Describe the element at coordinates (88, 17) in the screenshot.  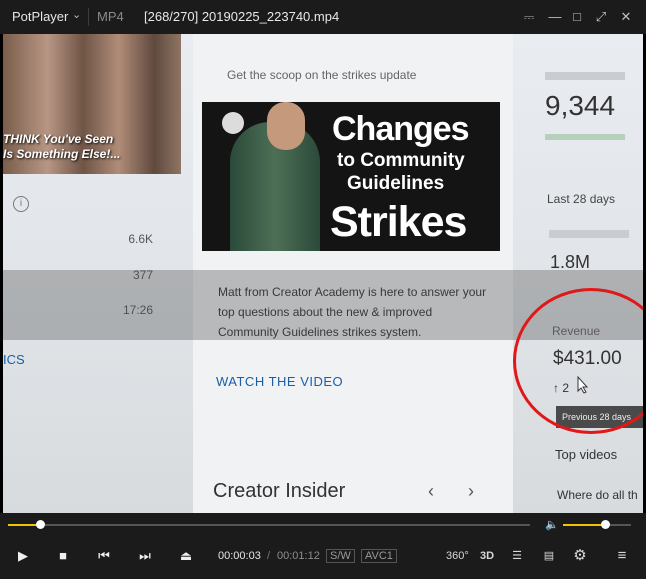
I see `divider` at that location.